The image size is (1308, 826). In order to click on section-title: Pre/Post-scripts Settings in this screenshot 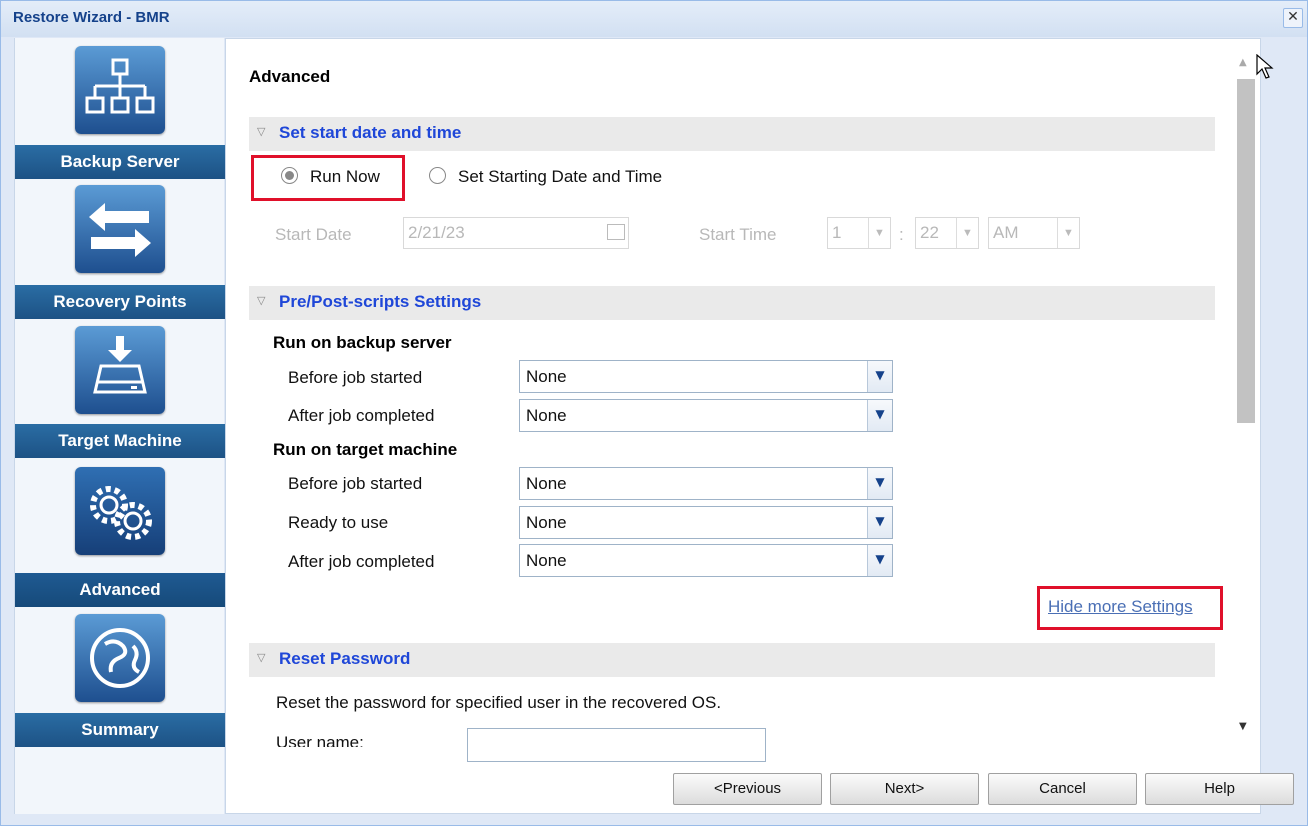, I will do `click(380, 301)`.